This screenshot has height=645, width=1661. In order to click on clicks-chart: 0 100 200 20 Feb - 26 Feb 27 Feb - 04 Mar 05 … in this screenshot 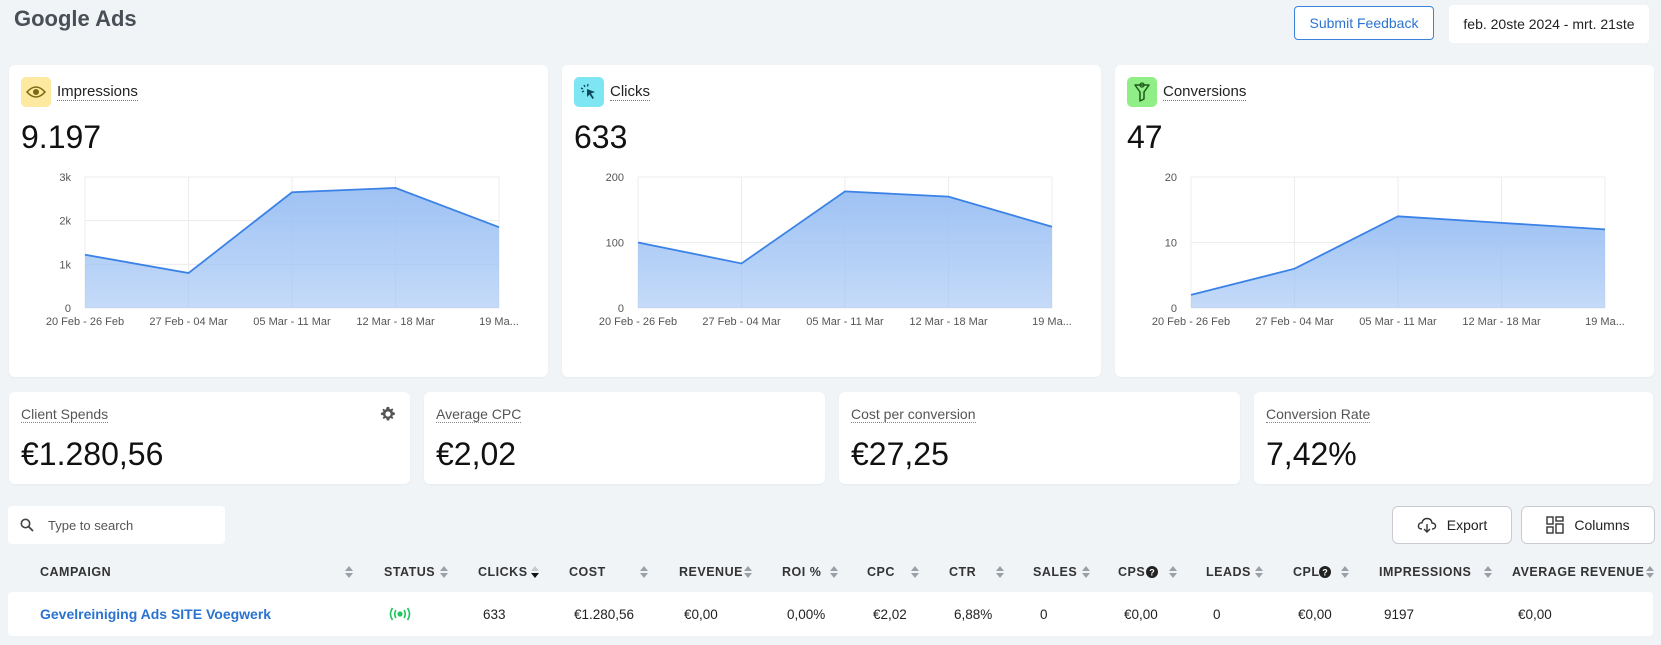, I will do `click(835, 250)`.